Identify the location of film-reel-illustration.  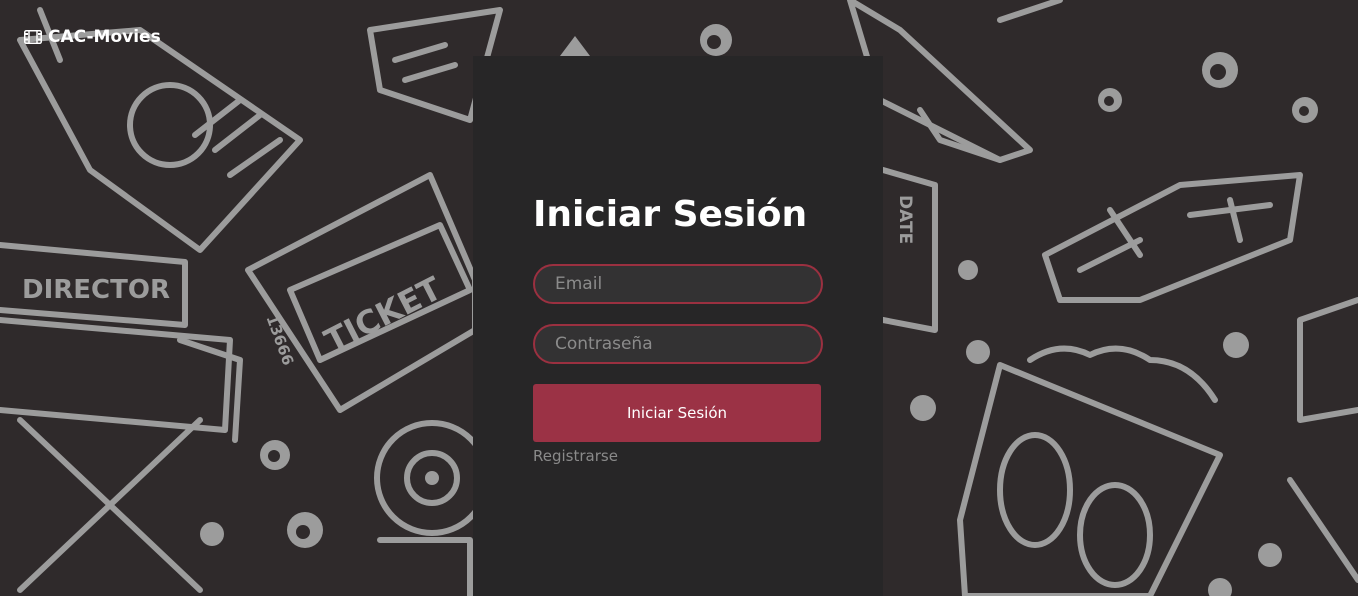
(432, 508).